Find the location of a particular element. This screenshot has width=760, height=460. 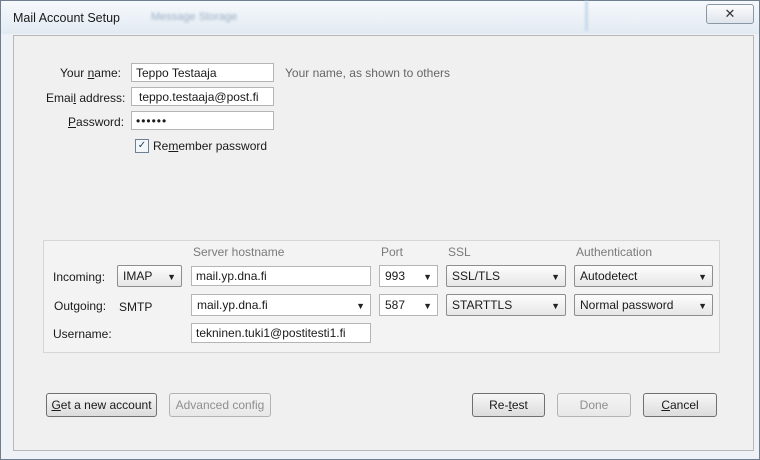

retest-button: Re-test is located at coordinates (508, 405).